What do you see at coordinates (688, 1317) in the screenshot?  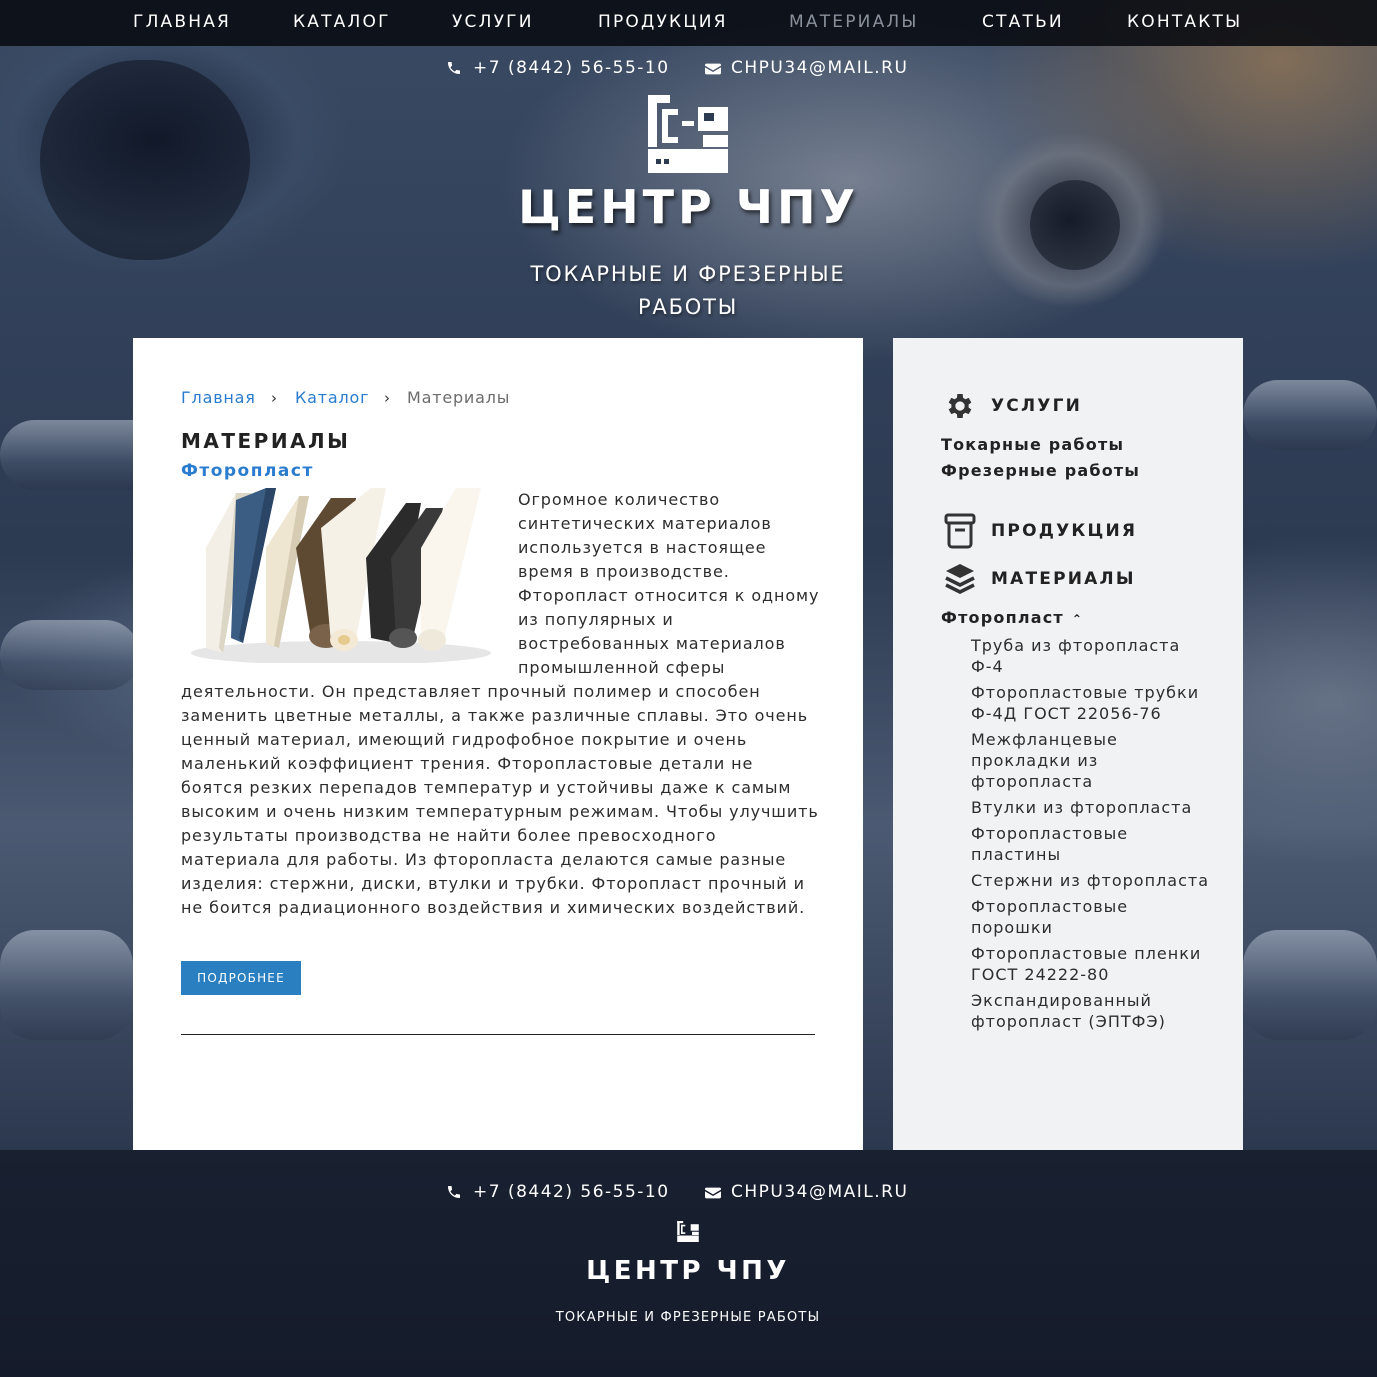 I see `footer-brand-subtitle: ТОКАРНЫЕ И ФРЕЗЕРНЫЕ РАБОТЫ` at bounding box center [688, 1317].